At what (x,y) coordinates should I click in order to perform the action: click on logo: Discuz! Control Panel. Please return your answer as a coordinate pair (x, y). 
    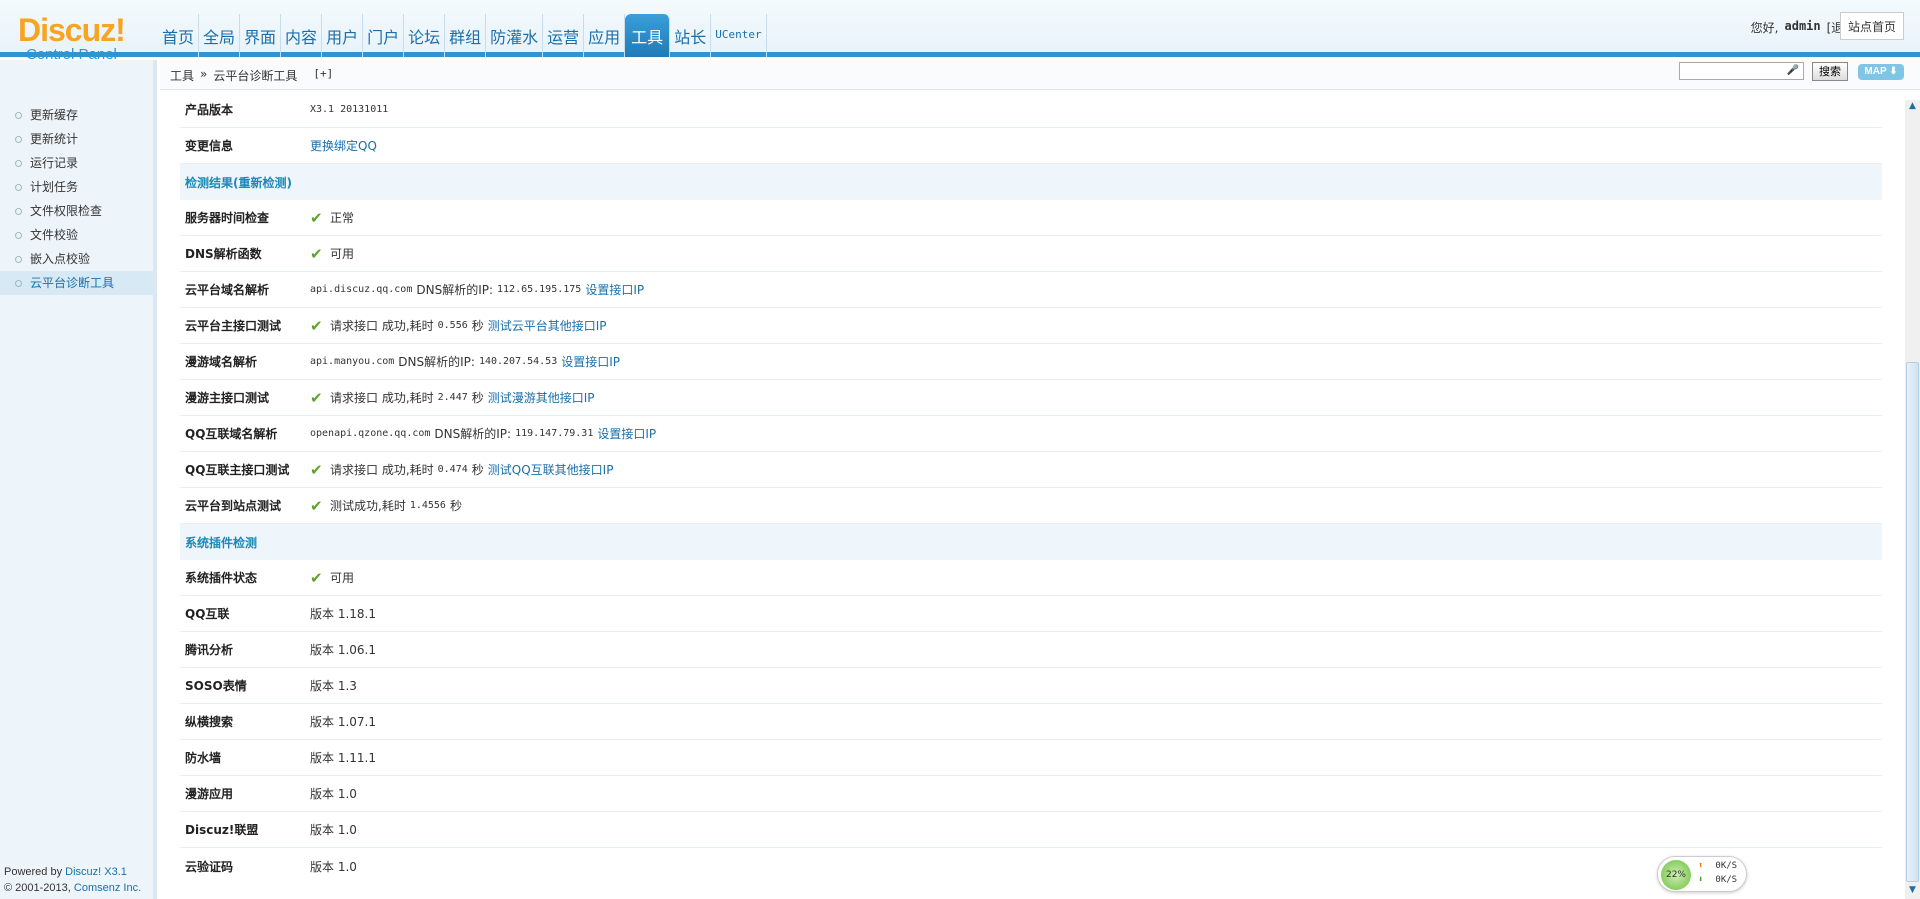
    Looking at the image, I should click on (78, 38).